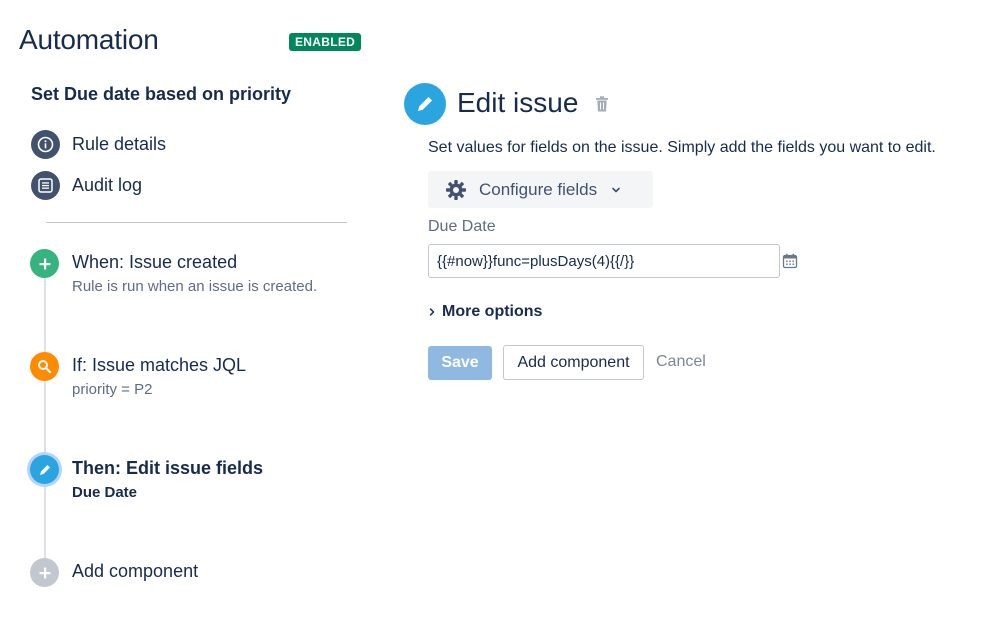 The width and height of the screenshot is (999, 639). What do you see at coordinates (45, 144) in the screenshot?
I see `info-icon` at bounding box center [45, 144].